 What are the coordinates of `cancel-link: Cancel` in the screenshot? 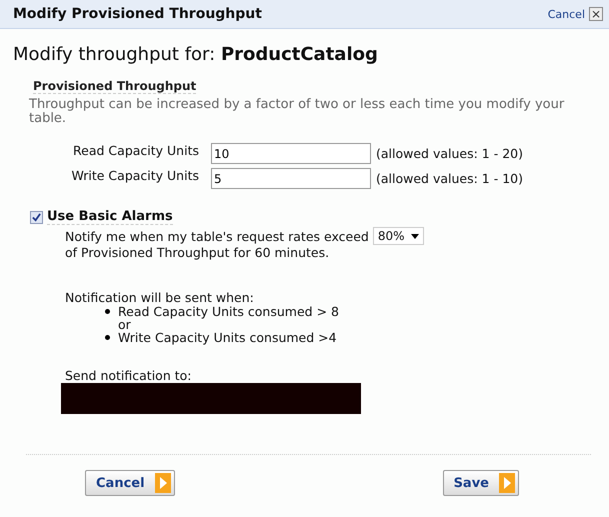 It's located at (566, 14).